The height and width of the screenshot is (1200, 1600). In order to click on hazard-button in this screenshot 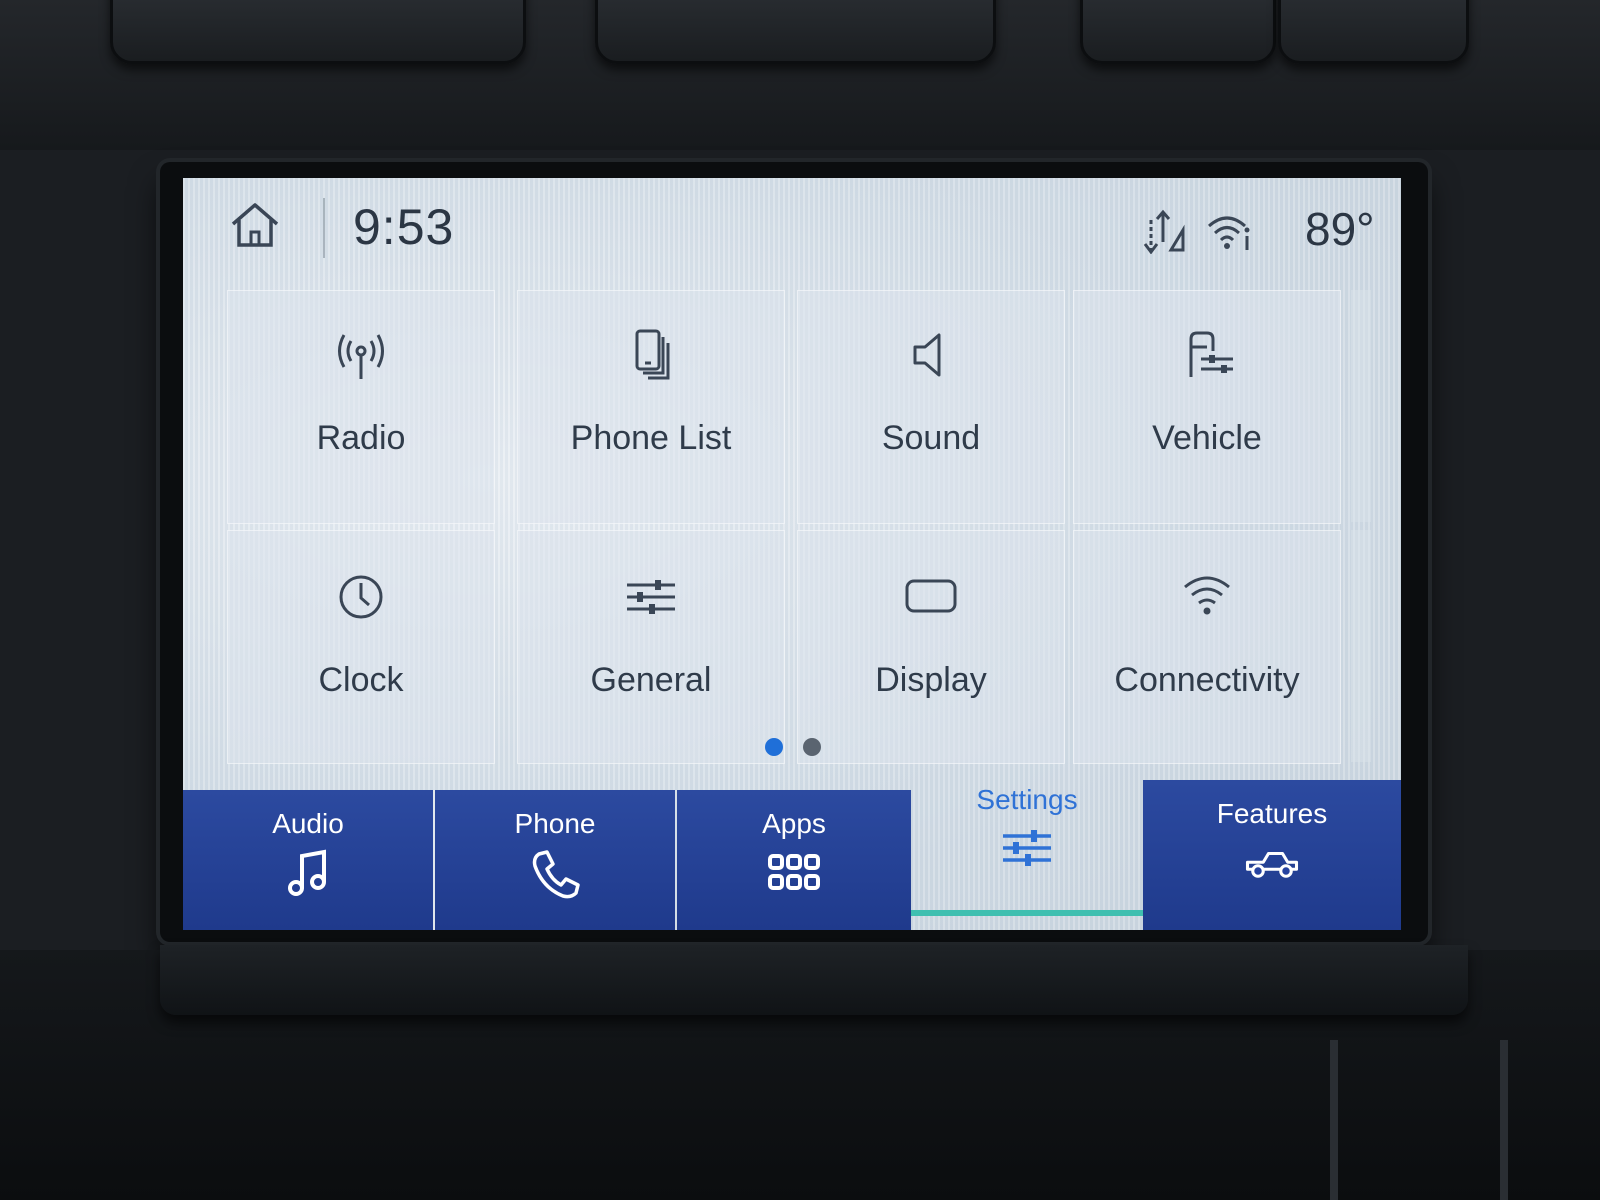, I will do `click(795, 32)`.